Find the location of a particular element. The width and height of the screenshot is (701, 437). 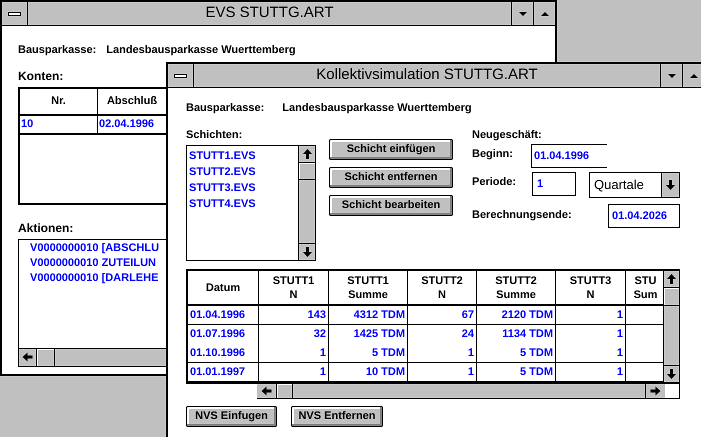

section-label: Neugeschäft: is located at coordinates (507, 135).